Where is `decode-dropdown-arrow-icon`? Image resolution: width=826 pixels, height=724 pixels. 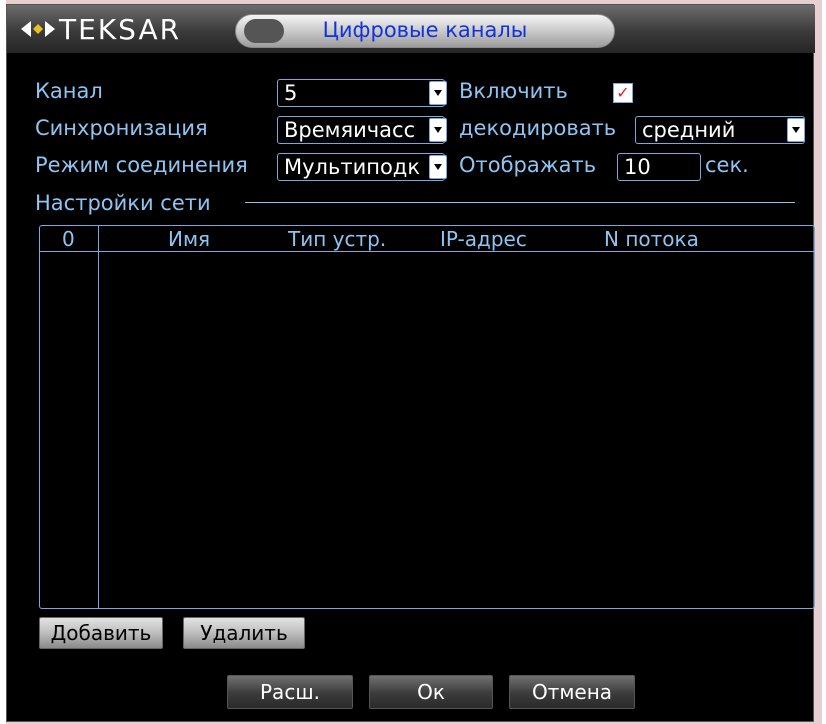 decode-dropdown-arrow-icon is located at coordinates (796, 130).